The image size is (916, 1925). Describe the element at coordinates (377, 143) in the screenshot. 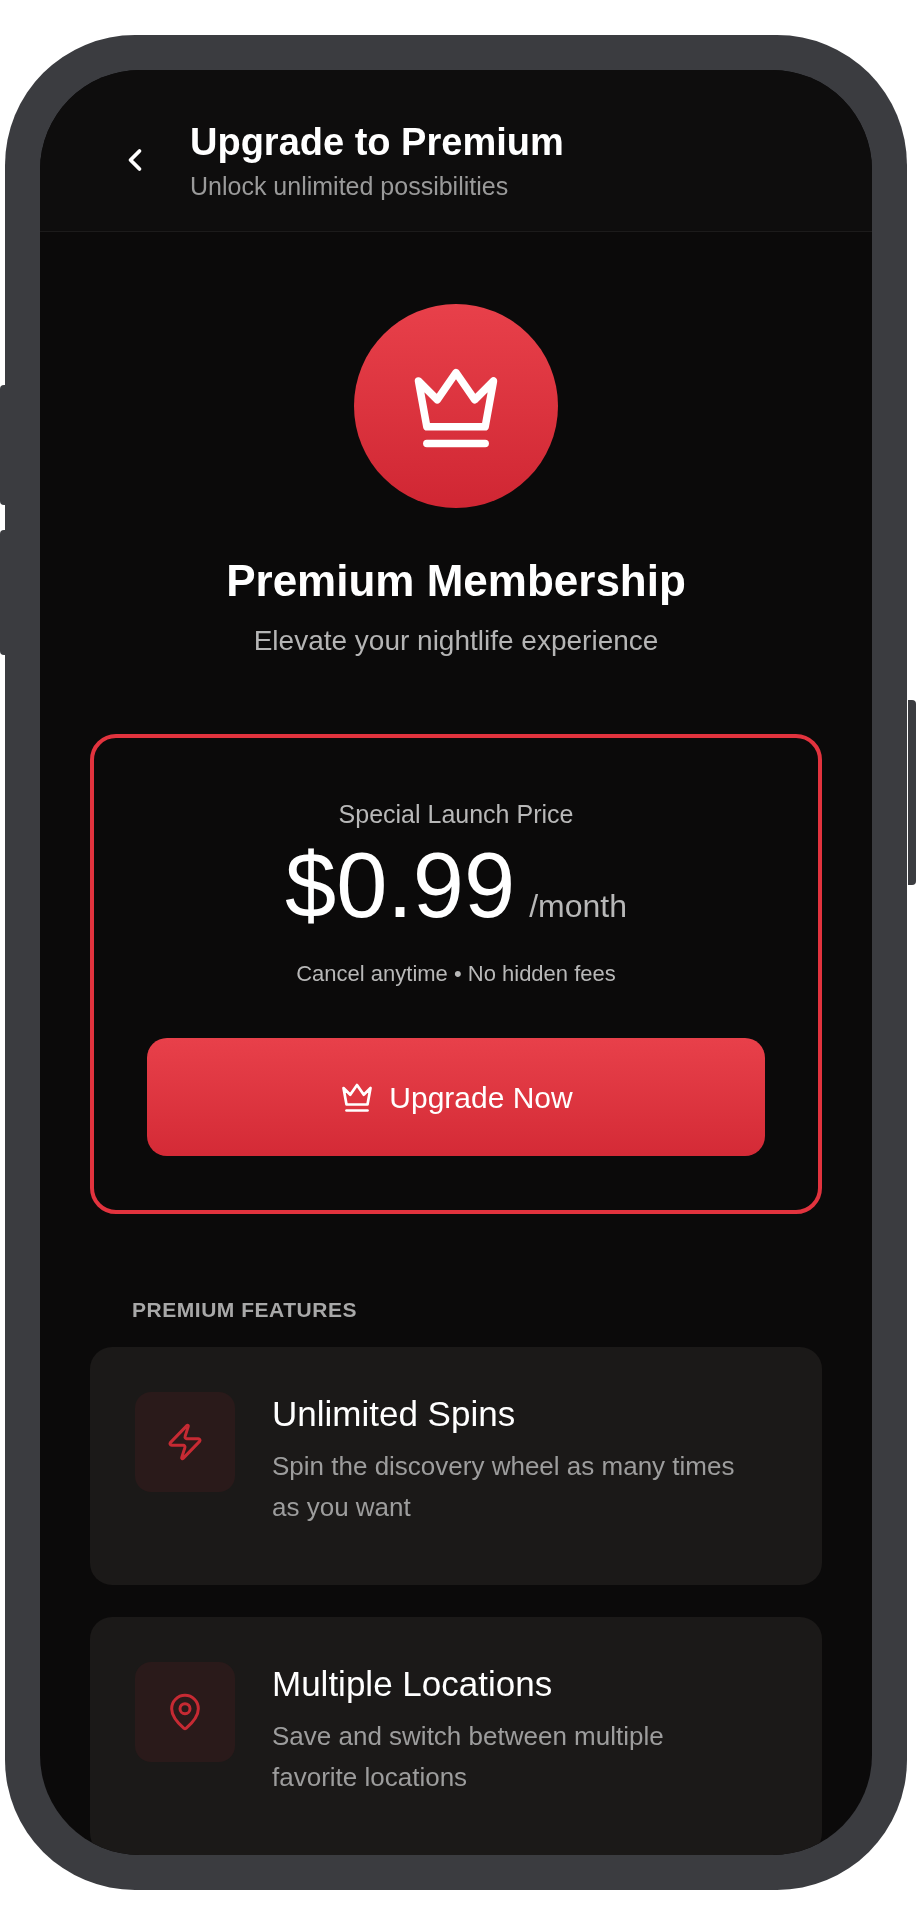

I see `page-title: Upgrade to Premium` at that location.